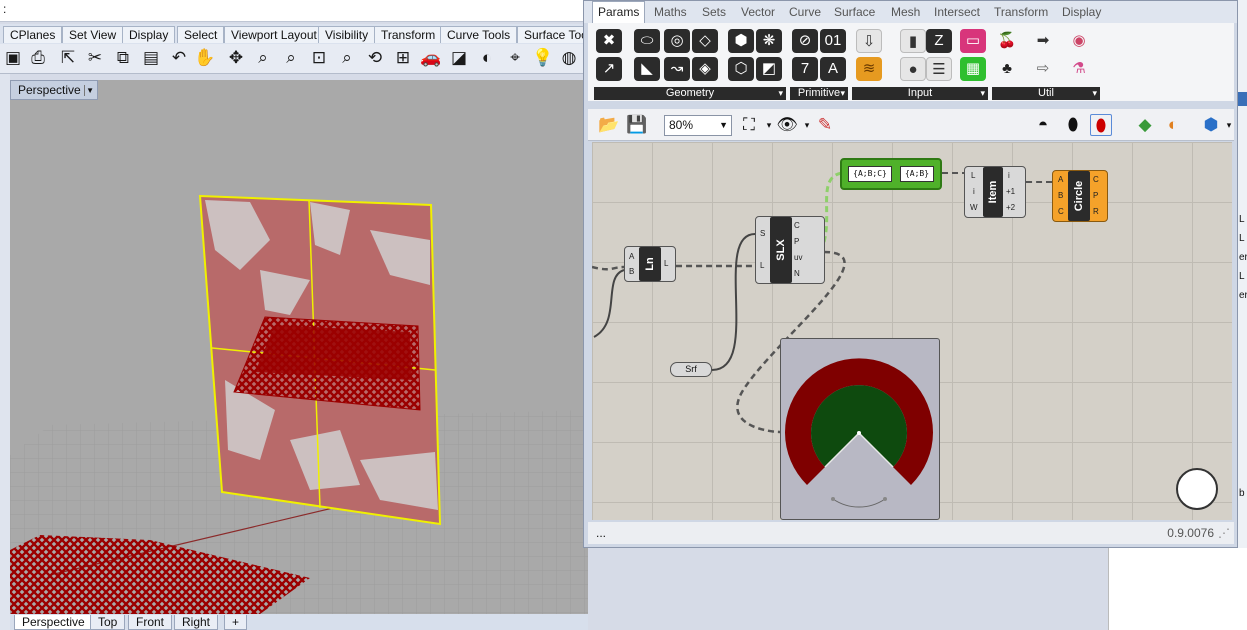 This screenshot has width=1247, height=630. I want to click on tab-top: Top, so click(108, 622).